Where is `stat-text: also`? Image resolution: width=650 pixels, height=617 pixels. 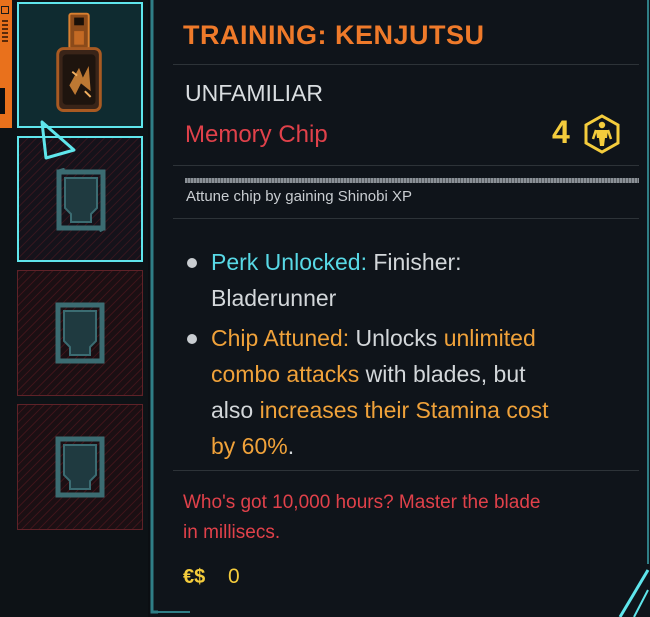 stat-text: also is located at coordinates (235, 410).